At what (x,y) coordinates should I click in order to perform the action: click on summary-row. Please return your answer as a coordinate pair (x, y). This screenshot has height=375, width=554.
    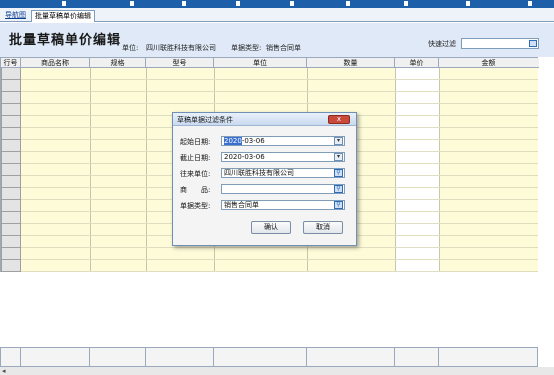
    Looking at the image, I should click on (269, 357).